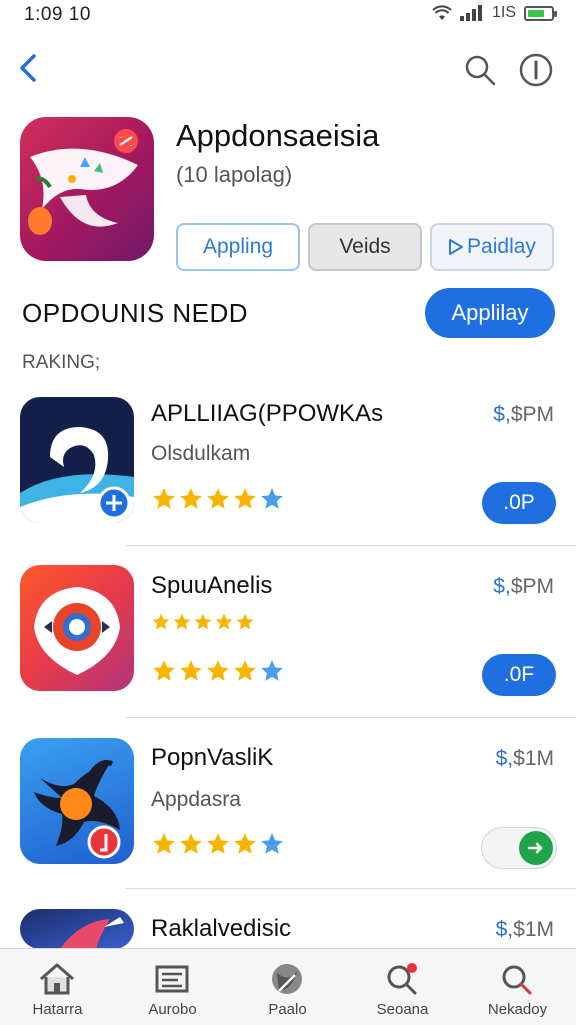 Image resolution: width=576 pixels, height=1025 pixels. I want to click on tab-search: Seoana, so click(402, 987).